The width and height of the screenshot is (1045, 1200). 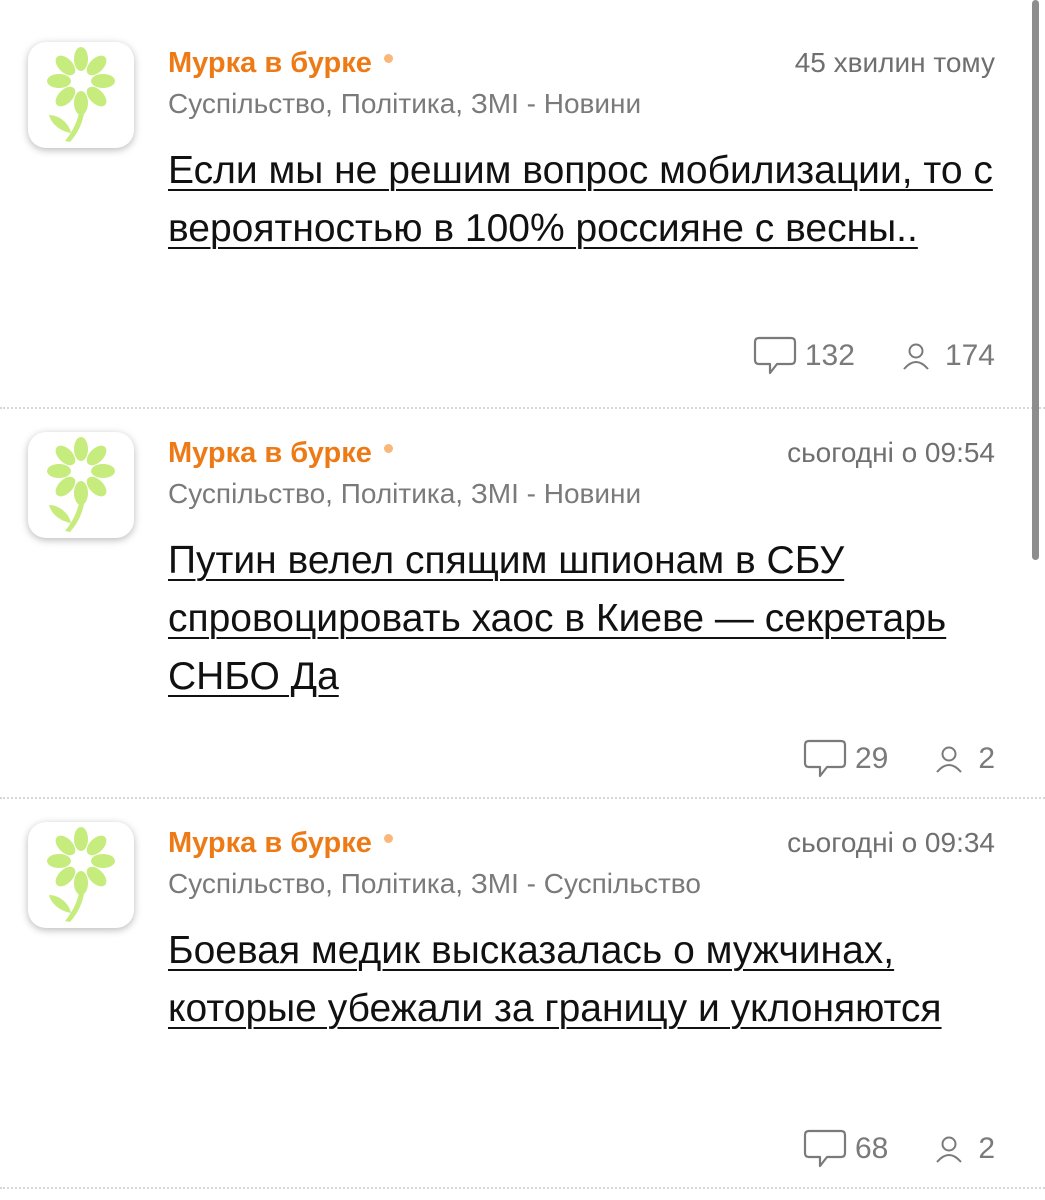 What do you see at coordinates (899, 1149) in the screenshot?
I see `post-stats: 68 2` at bounding box center [899, 1149].